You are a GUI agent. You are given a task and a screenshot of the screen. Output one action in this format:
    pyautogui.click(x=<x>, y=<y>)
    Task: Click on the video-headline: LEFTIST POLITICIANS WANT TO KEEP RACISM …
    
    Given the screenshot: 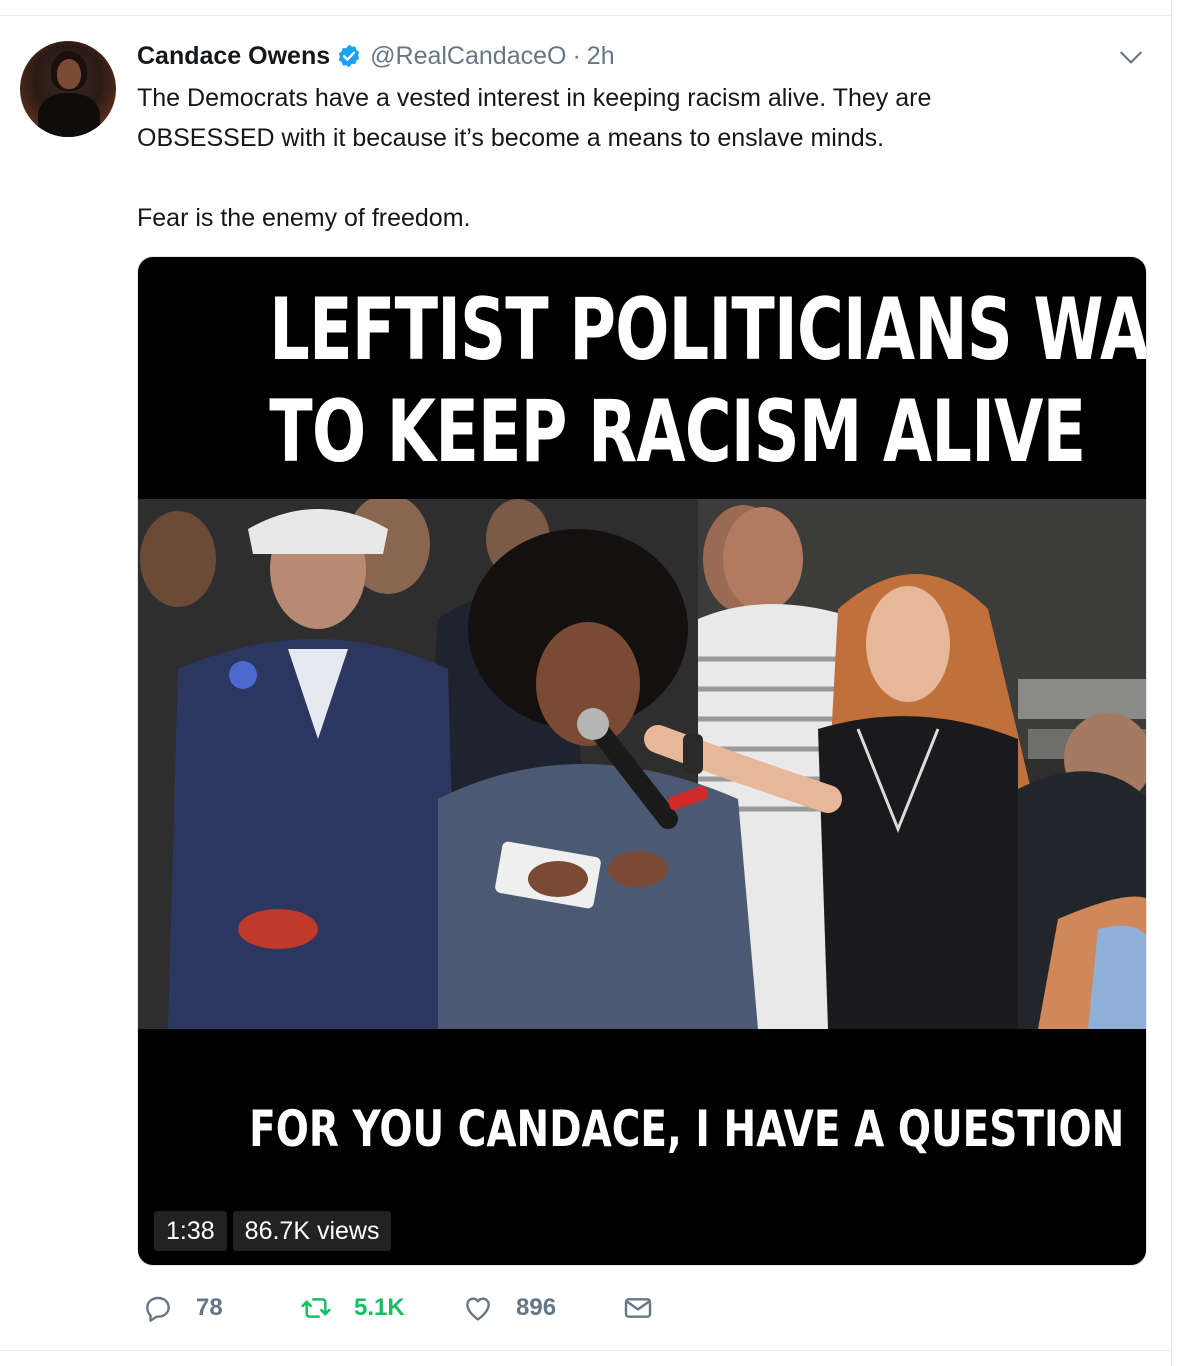 What is the action you would take?
    pyautogui.click(x=708, y=381)
    